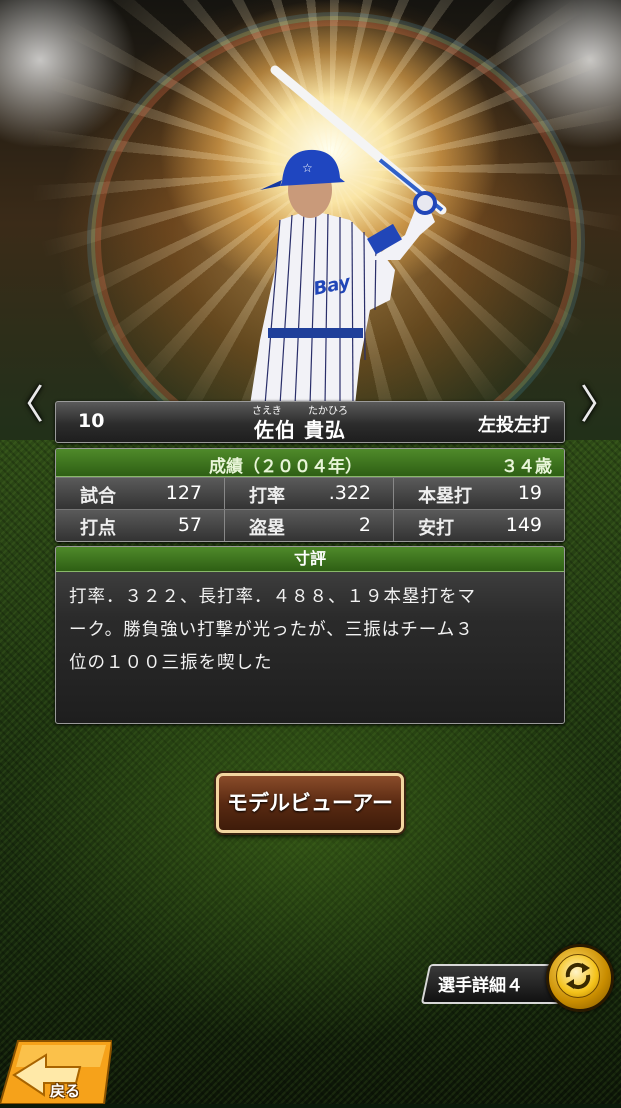  I want to click on stats-row: 打点 57 盗塁 2 安打 149, so click(310, 525).